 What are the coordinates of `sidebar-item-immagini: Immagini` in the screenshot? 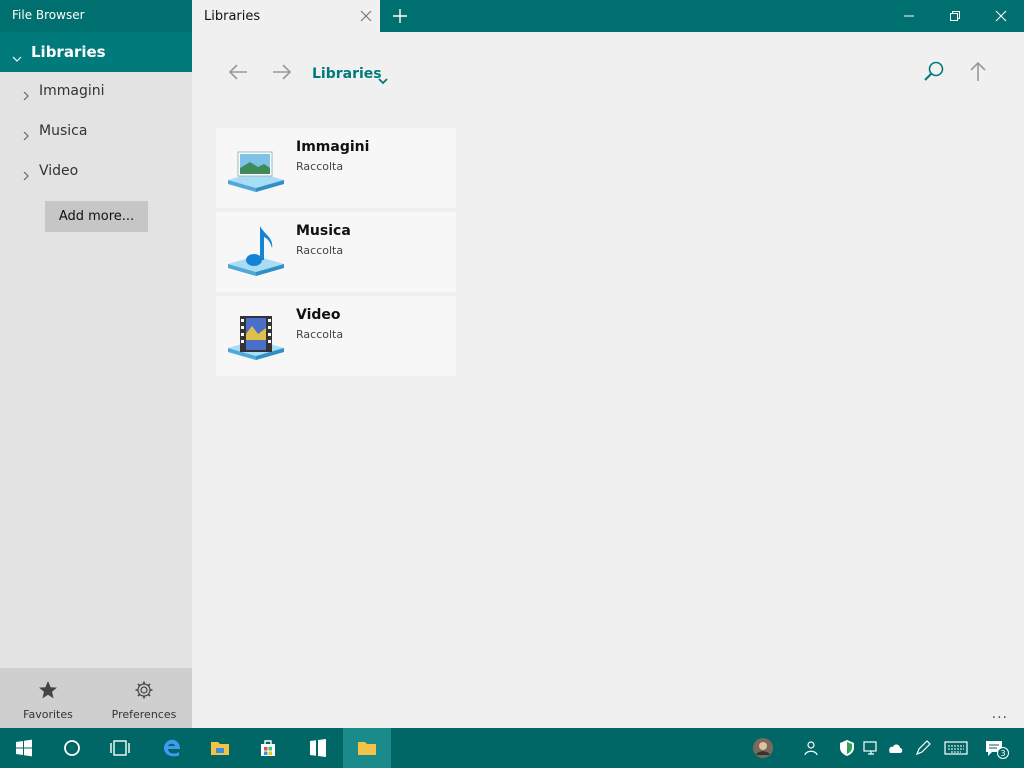 It's located at (96, 92).